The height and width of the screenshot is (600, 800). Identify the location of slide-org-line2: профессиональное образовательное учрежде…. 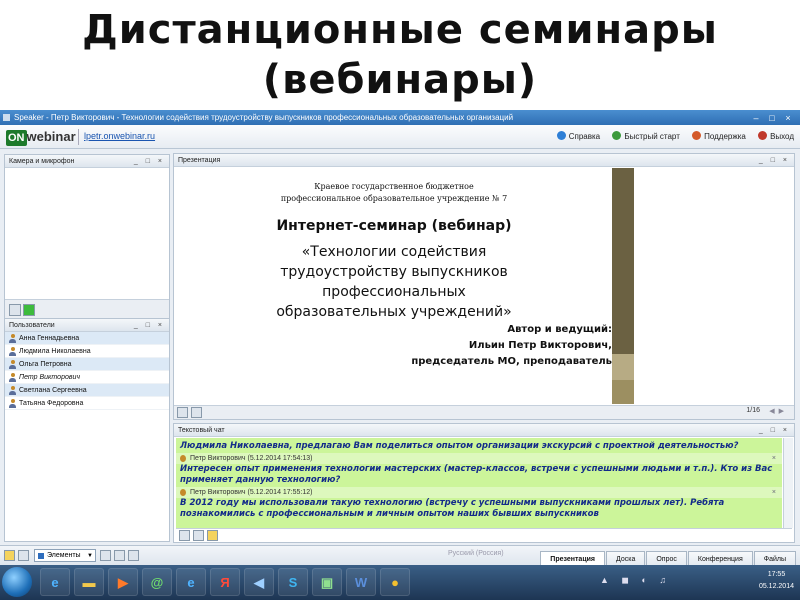
(394, 198).